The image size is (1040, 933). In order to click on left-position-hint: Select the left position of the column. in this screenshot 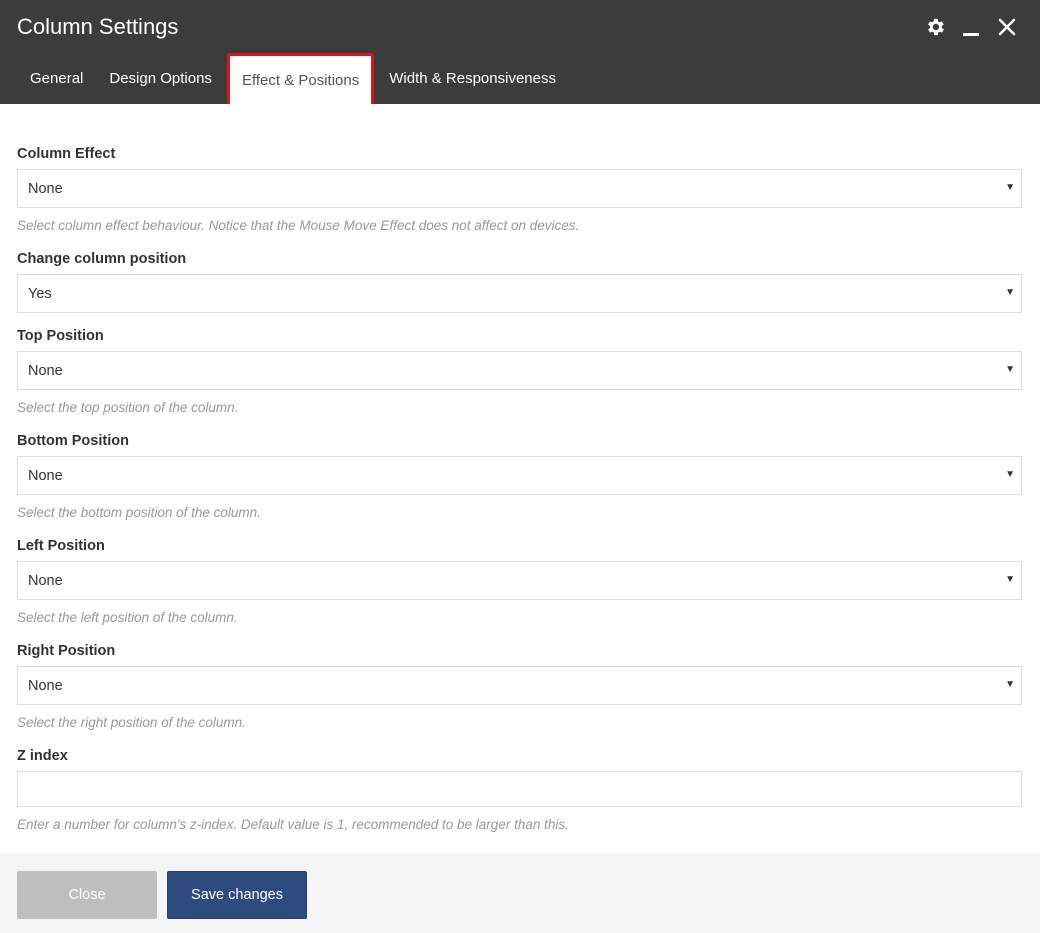, I will do `click(127, 617)`.